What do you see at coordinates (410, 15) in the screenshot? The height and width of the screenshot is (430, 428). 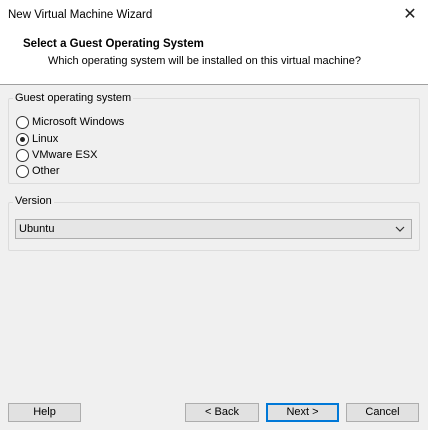 I see `close-icon: ✕` at bounding box center [410, 15].